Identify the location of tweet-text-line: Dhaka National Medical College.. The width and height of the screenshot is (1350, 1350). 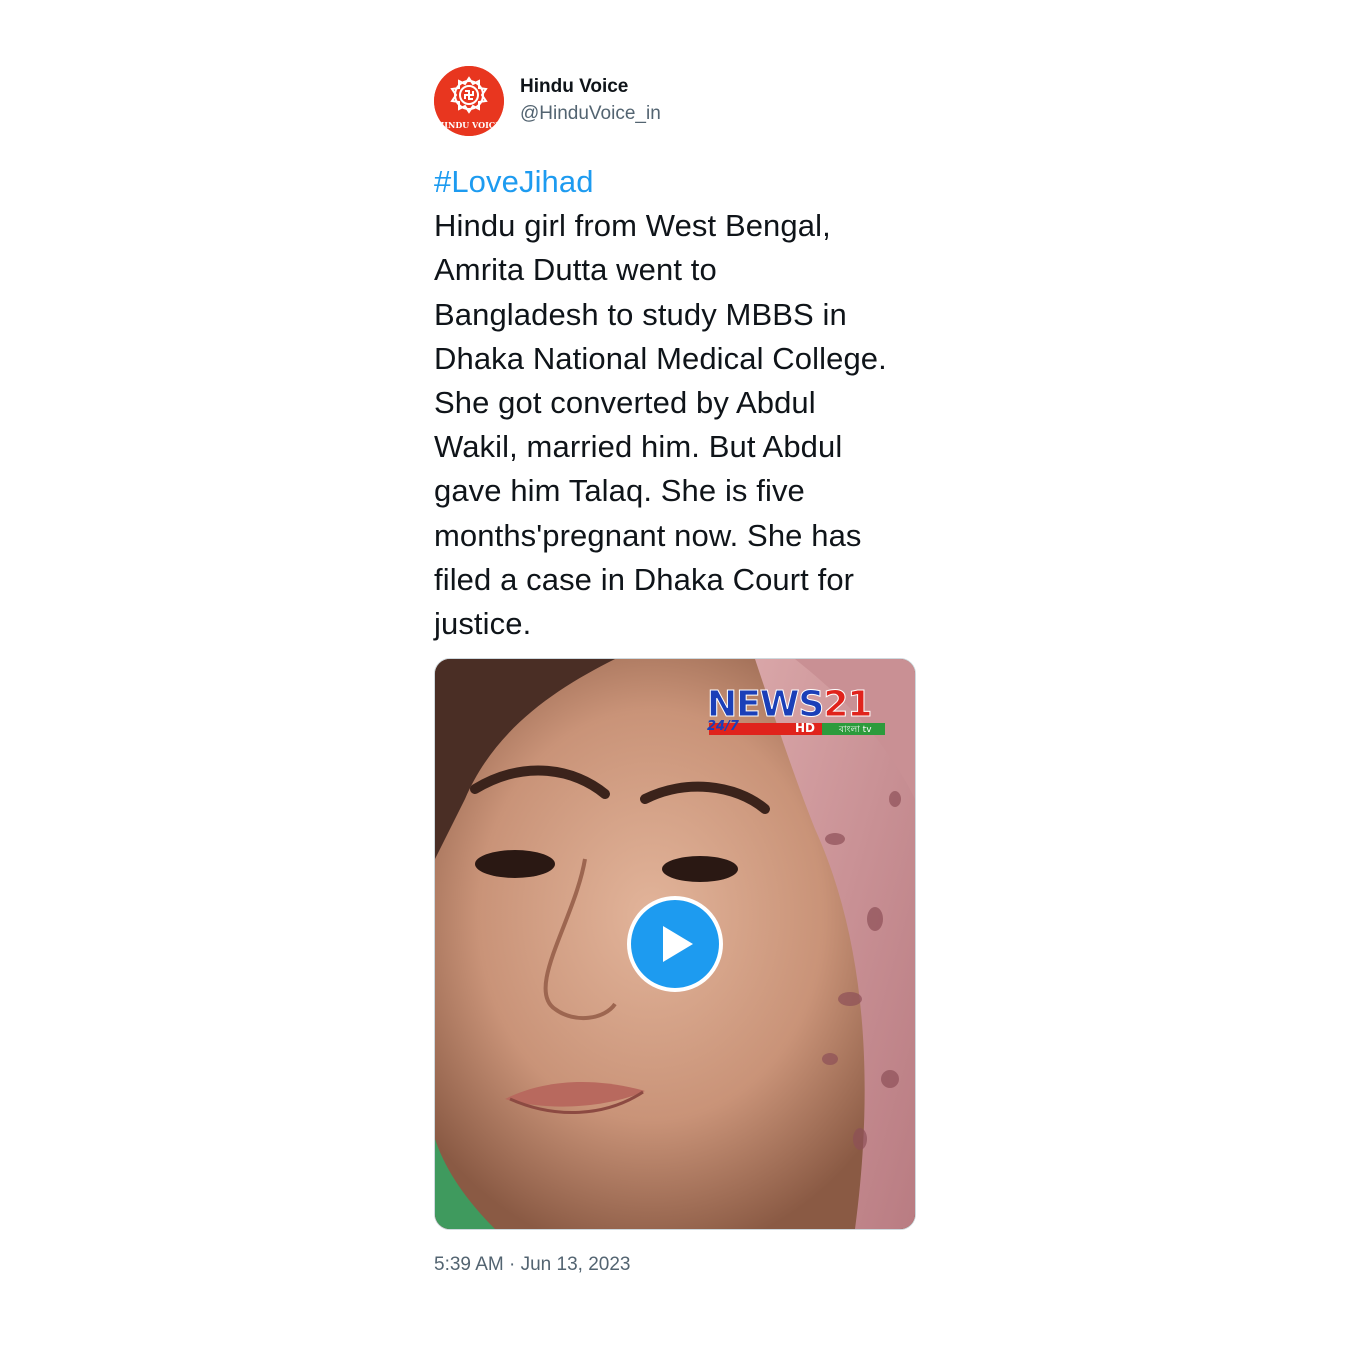
(660, 358).